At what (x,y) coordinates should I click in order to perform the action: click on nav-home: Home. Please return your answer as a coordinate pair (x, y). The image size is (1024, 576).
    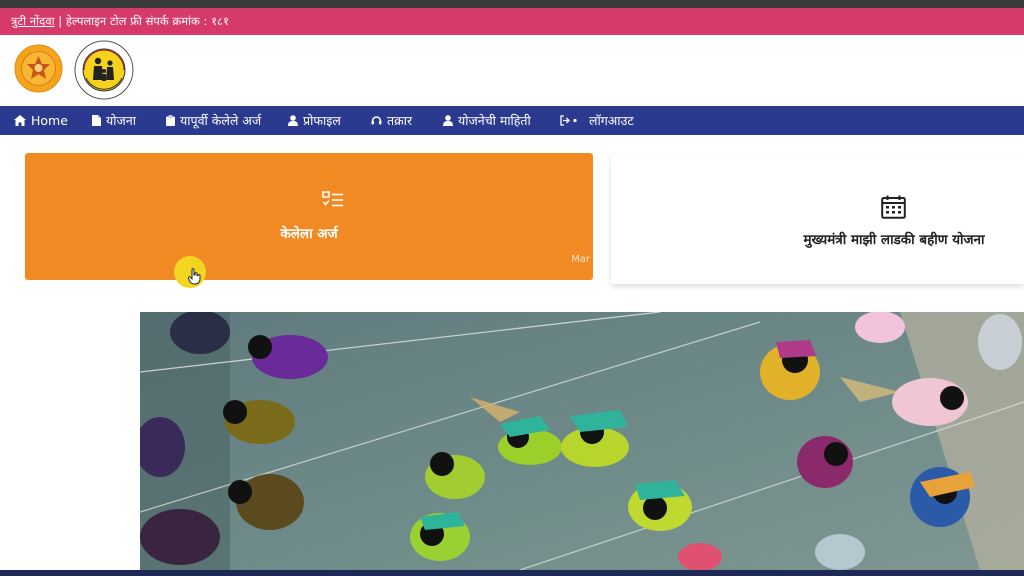
    Looking at the image, I should click on (41, 120).